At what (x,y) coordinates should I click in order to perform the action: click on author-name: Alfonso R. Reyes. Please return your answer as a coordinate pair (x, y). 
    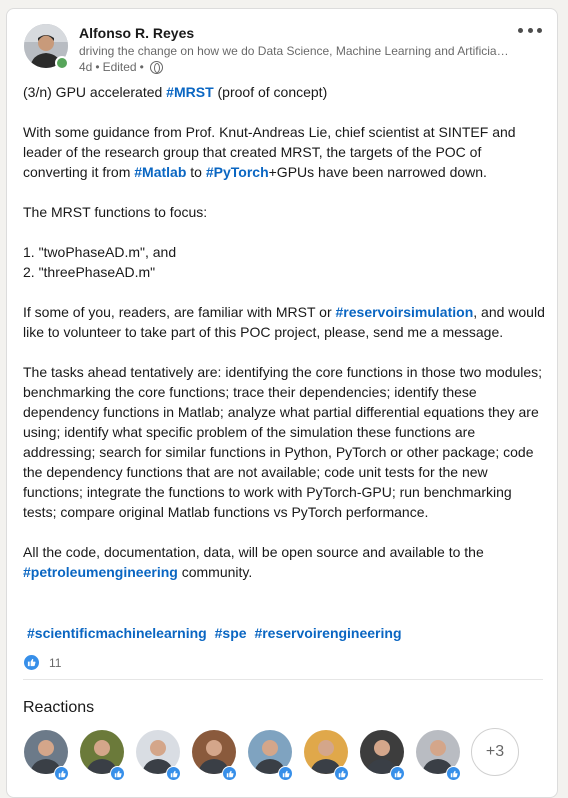
    Looking at the image, I should click on (136, 33).